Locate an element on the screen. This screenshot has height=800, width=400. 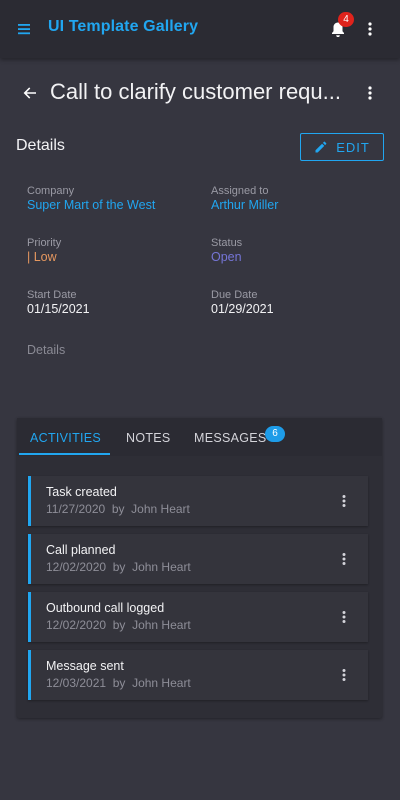
activity-item: Message sent 12/03/2021 by John Heart is located at coordinates (198, 675).